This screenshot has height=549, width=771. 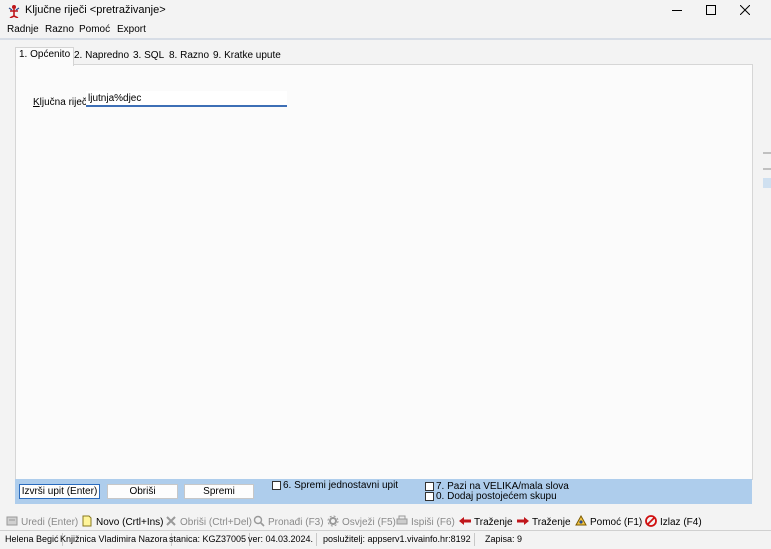 What do you see at coordinates (385, 39) in the screenshot?
I see `menu-divider` at bounding box center [385, 39].